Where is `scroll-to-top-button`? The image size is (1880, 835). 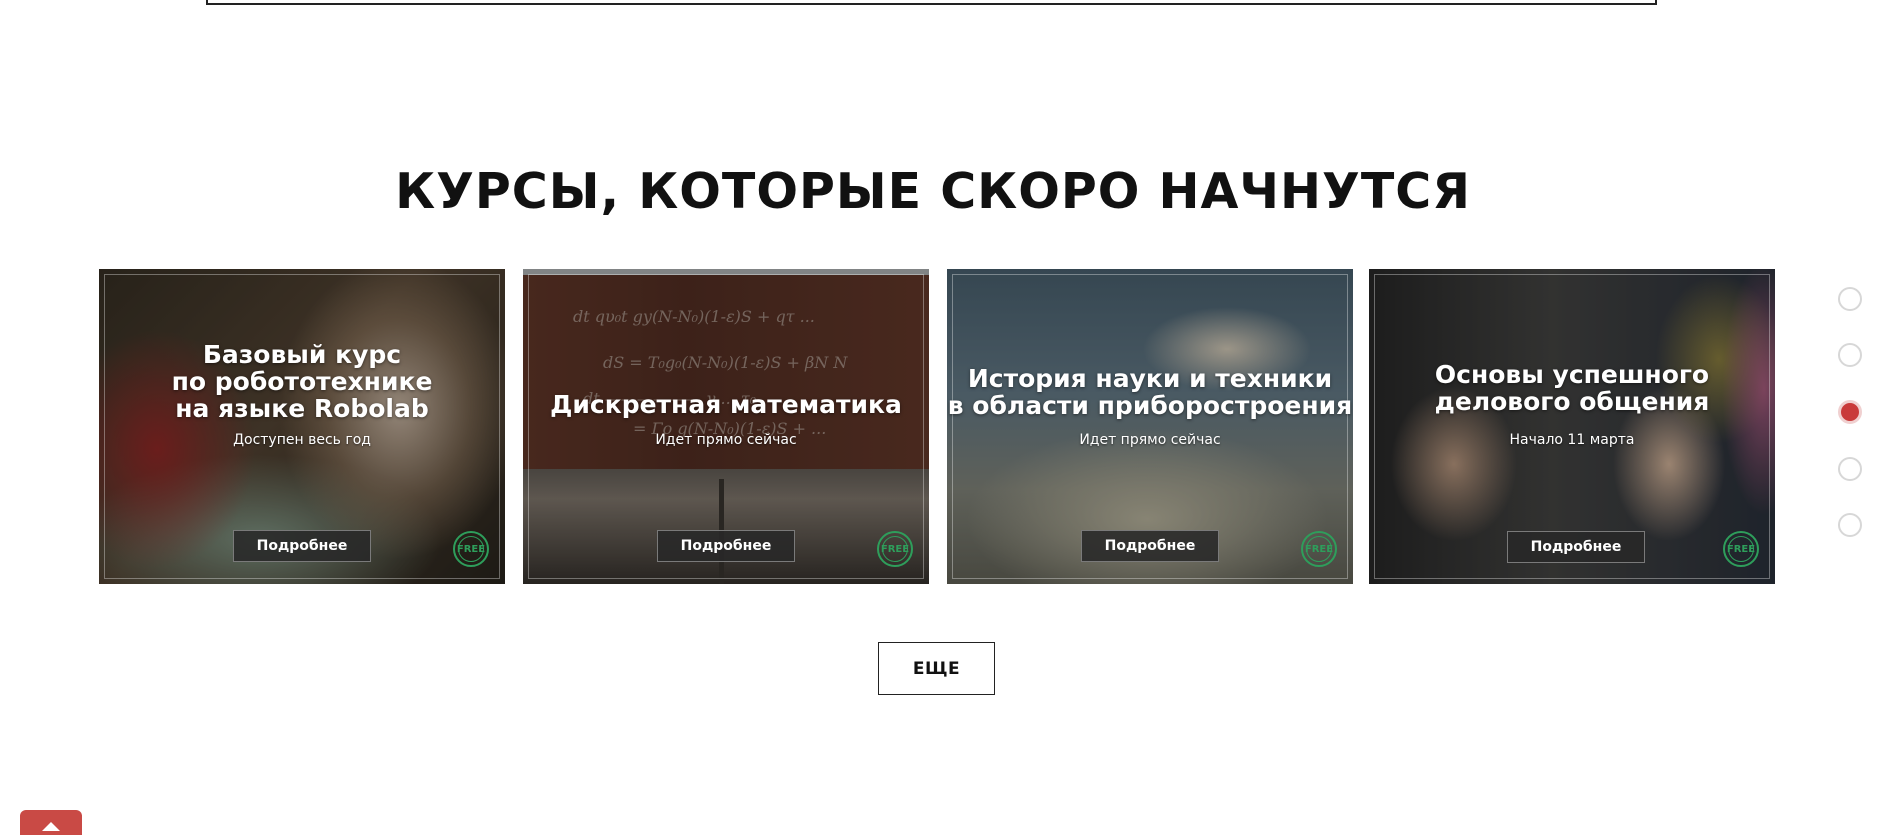
scroll-to-top-button is located at coordinates (51, 822).